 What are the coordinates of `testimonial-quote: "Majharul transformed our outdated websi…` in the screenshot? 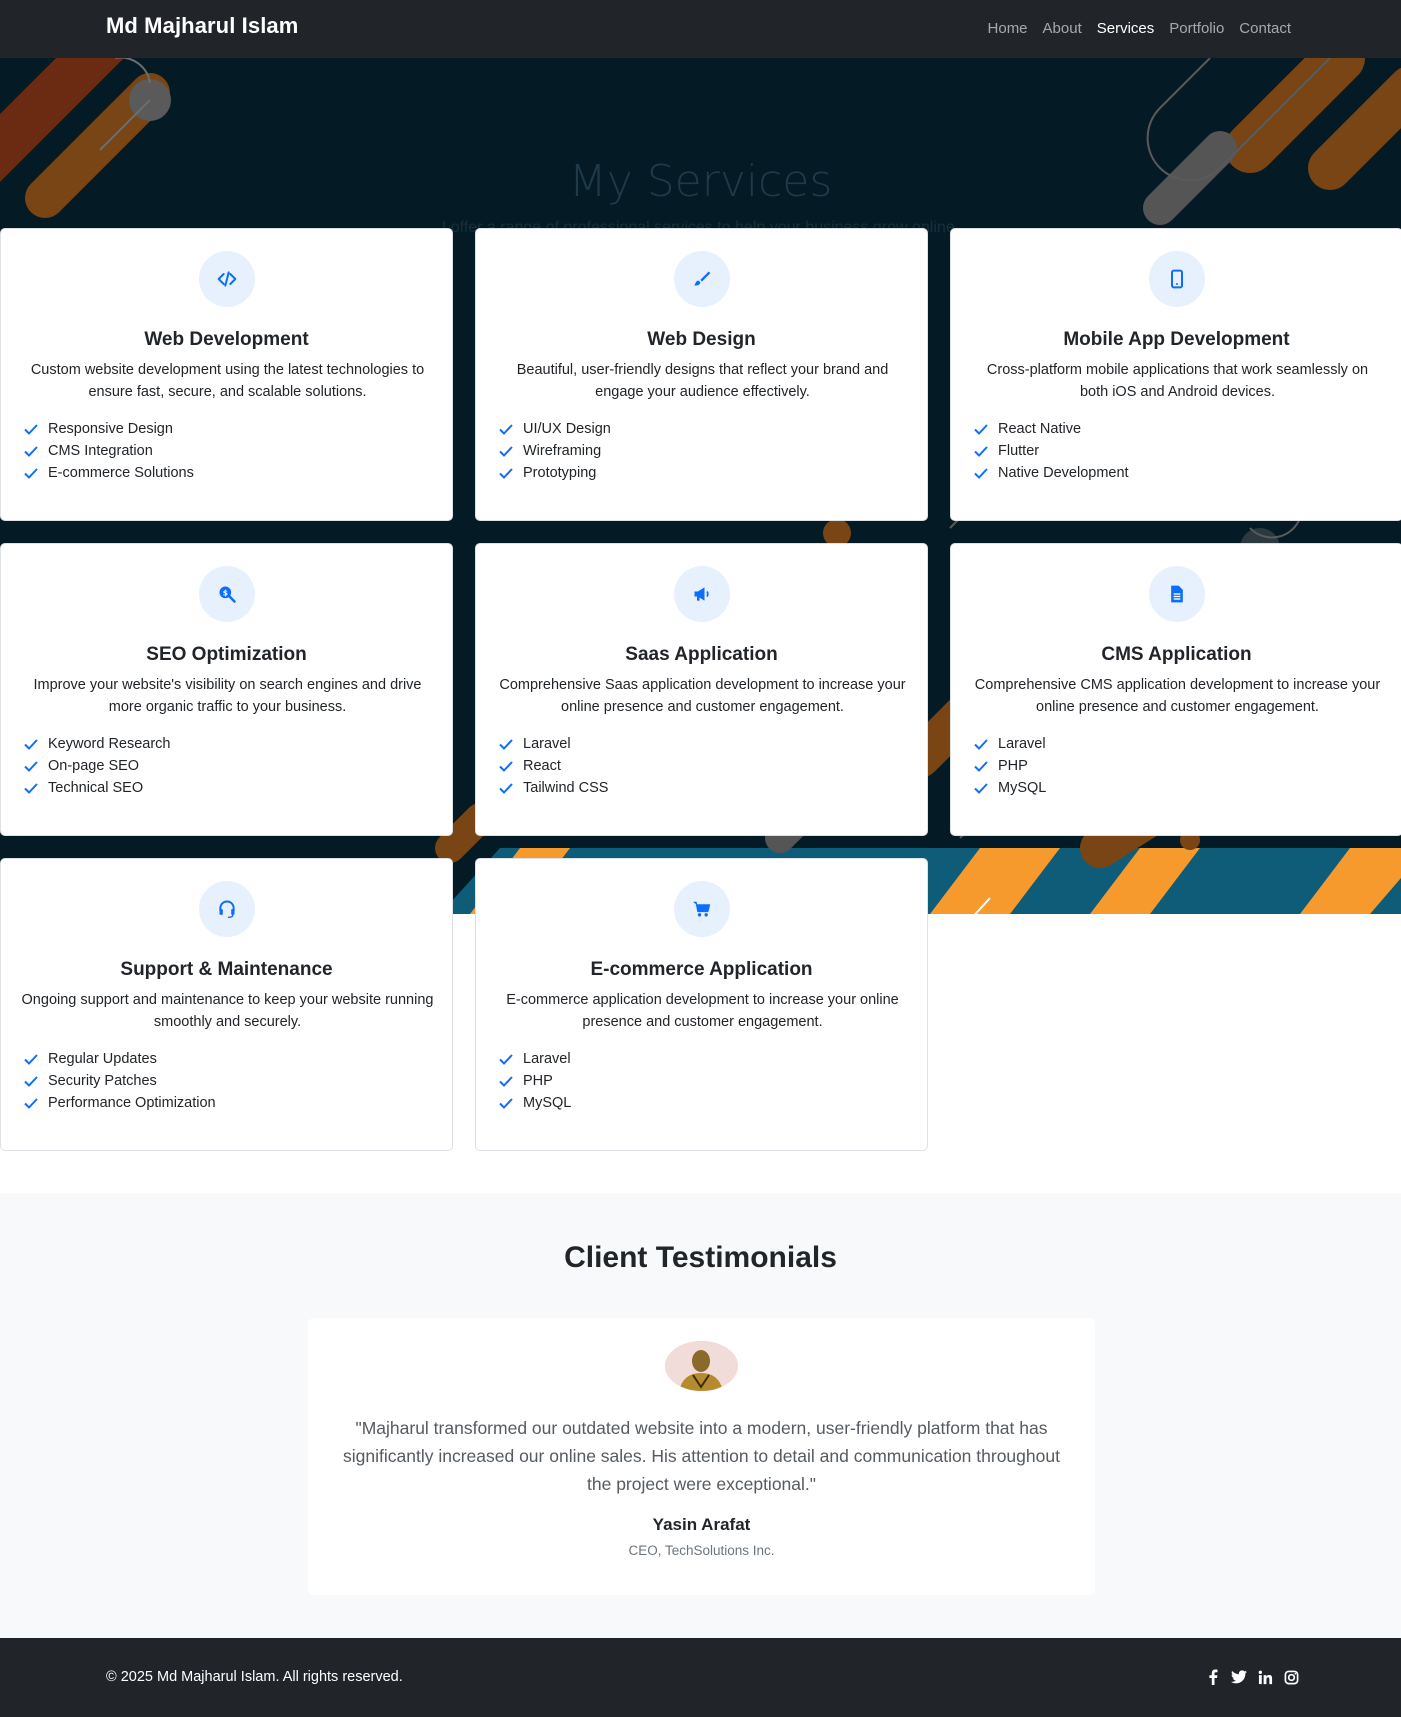 It's located at (701, 1456).